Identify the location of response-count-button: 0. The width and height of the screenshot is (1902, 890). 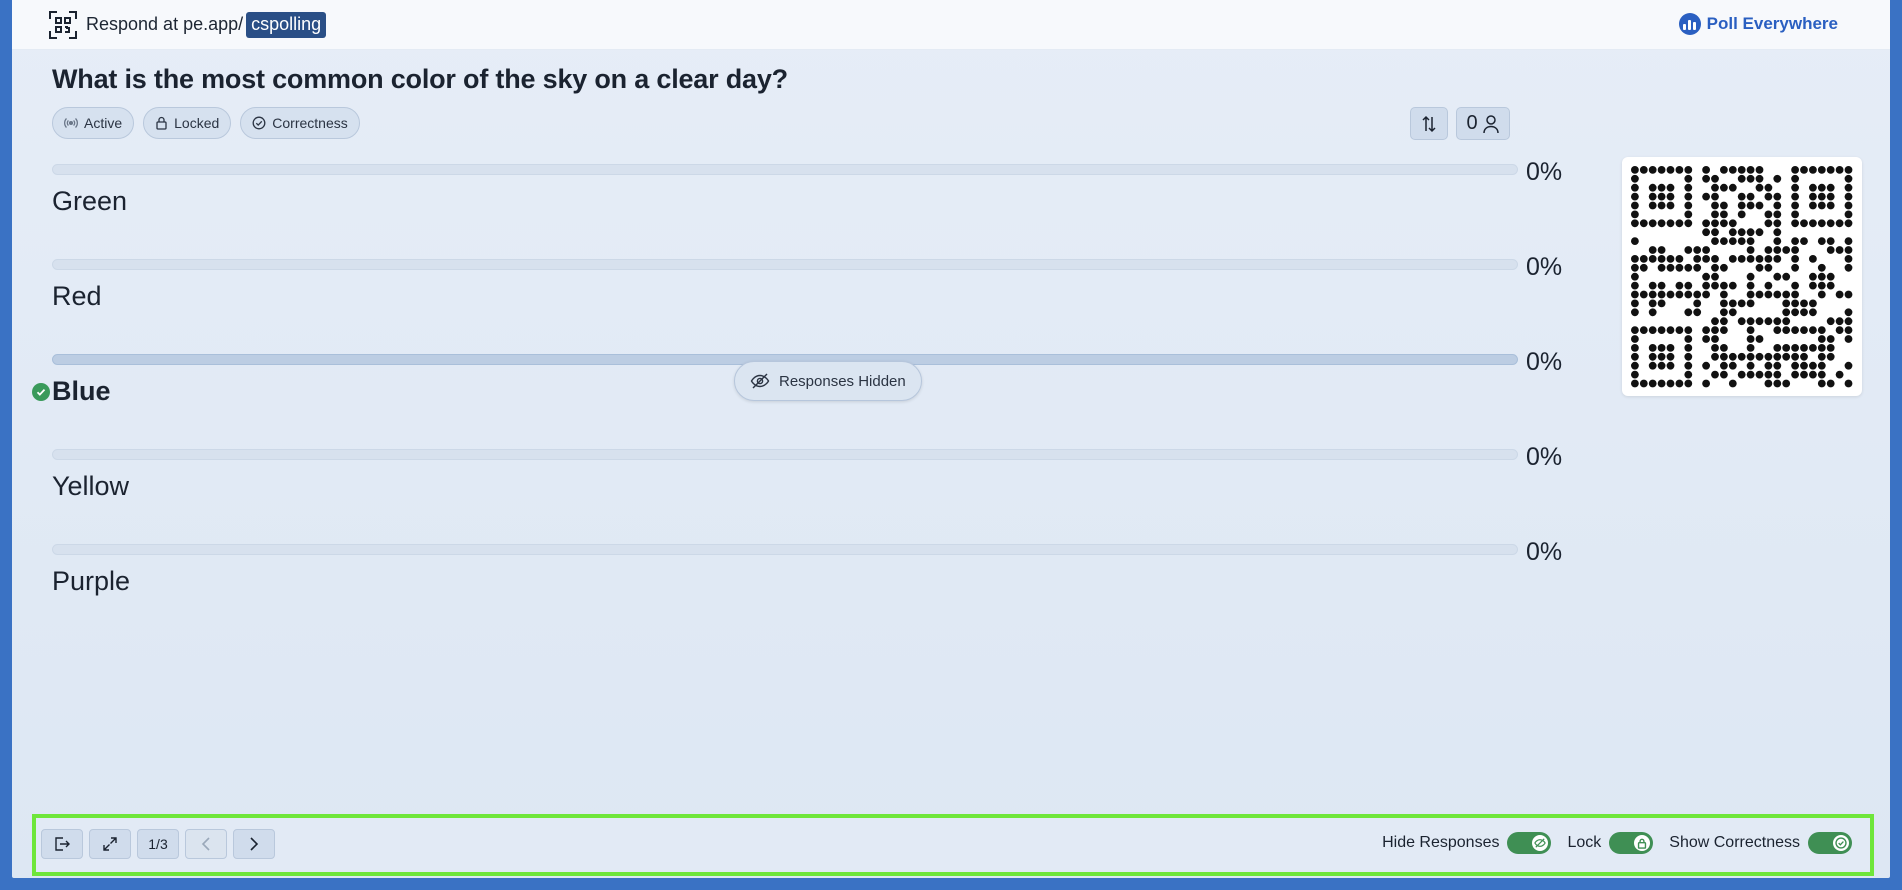
(1483, 123).